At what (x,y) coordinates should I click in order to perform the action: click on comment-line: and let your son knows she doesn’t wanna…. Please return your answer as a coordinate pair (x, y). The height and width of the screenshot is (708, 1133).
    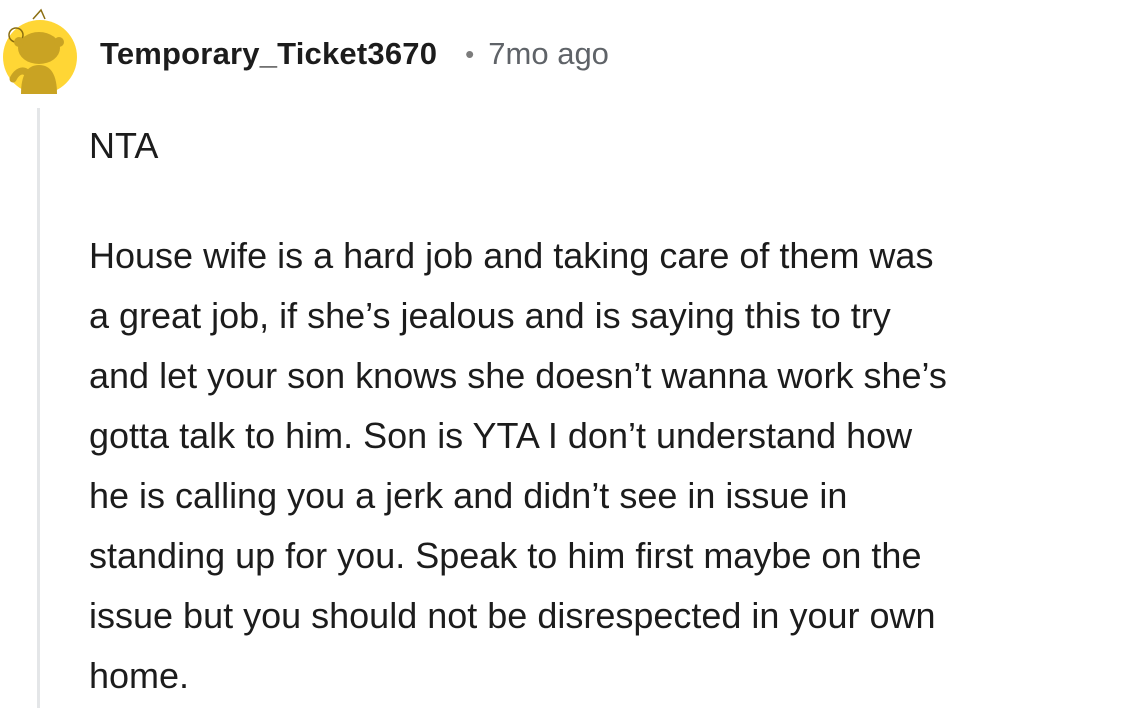
    Looking at the image, I should click on (518, 375).